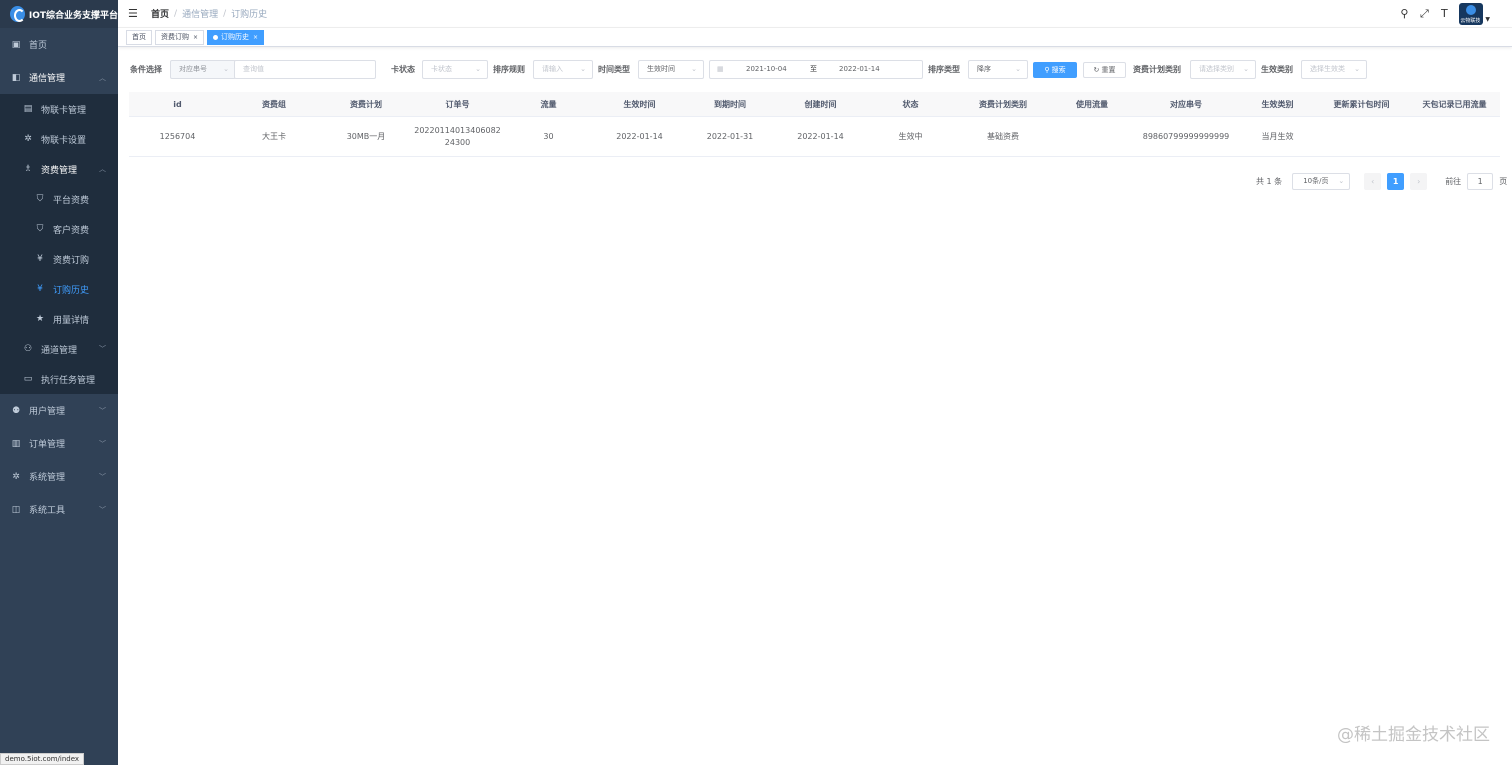  What do you see at coordinates (59, 379) in the screenshot?
I see `sidebar-item-task-management: ▭ 执行任务管理` at bounding box center [59, 379].